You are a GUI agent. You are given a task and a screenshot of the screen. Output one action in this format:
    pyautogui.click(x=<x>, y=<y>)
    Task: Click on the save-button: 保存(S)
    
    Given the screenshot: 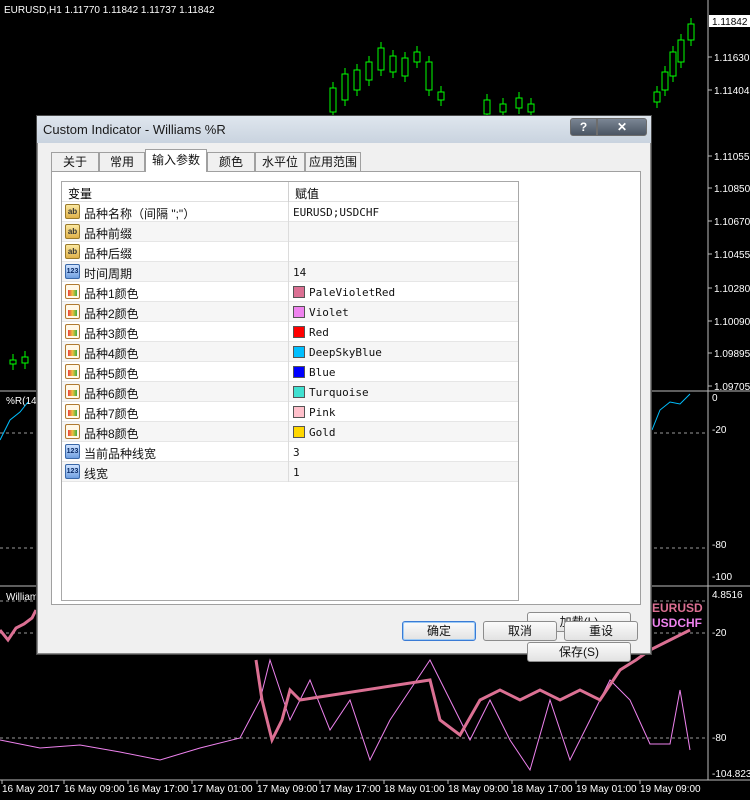 What is the action you would take?
    pyautogui.click(x=579, y=652)
    